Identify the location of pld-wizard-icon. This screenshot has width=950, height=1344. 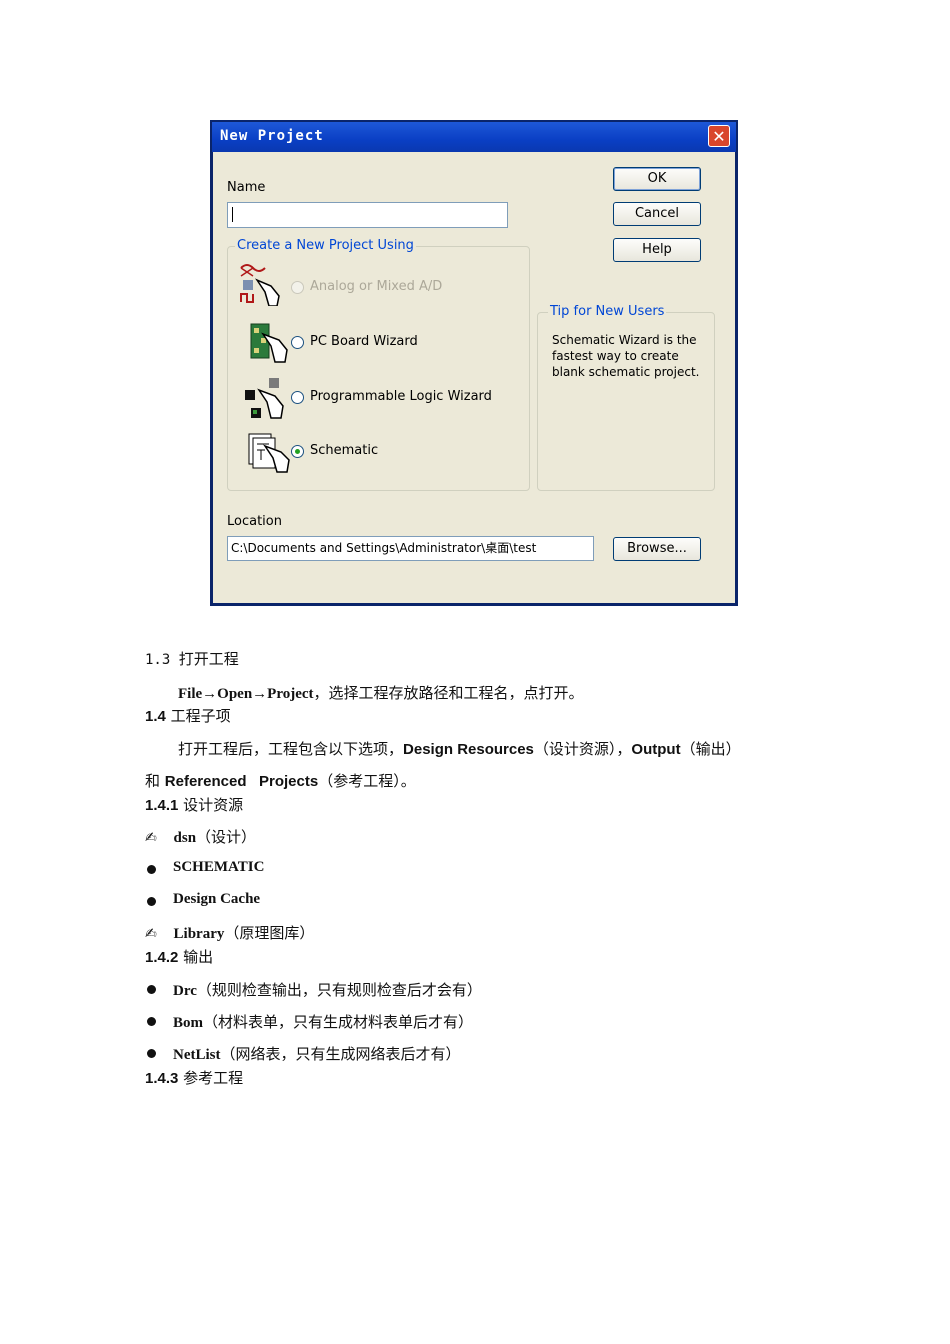
(264, 398).